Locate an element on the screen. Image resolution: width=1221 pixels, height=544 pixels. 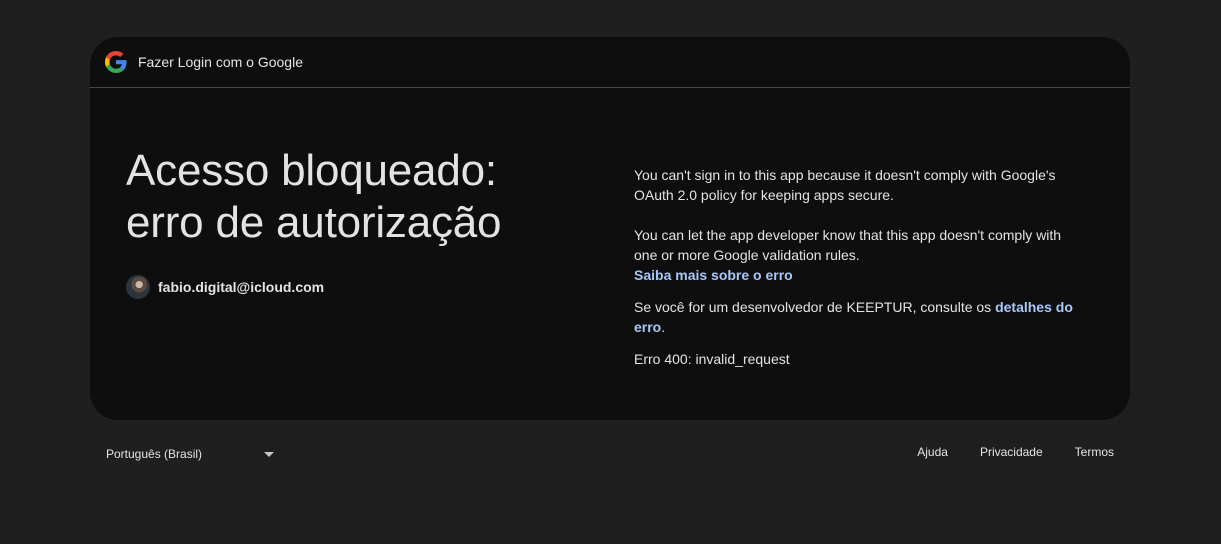
language-select: Português (Brasil) is located at coordinates (190, 454).